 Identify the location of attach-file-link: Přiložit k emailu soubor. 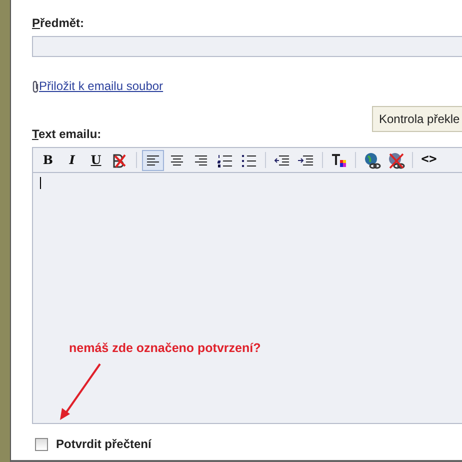
(101, 86).